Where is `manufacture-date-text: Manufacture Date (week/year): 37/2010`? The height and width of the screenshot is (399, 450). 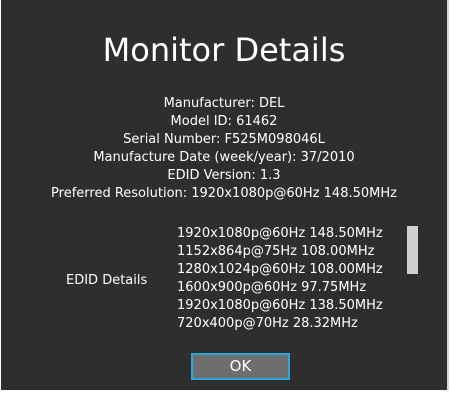
manufacture-date-text: Manufacture Date (week/year): 37/2010 is located at coordinates (224, 157).